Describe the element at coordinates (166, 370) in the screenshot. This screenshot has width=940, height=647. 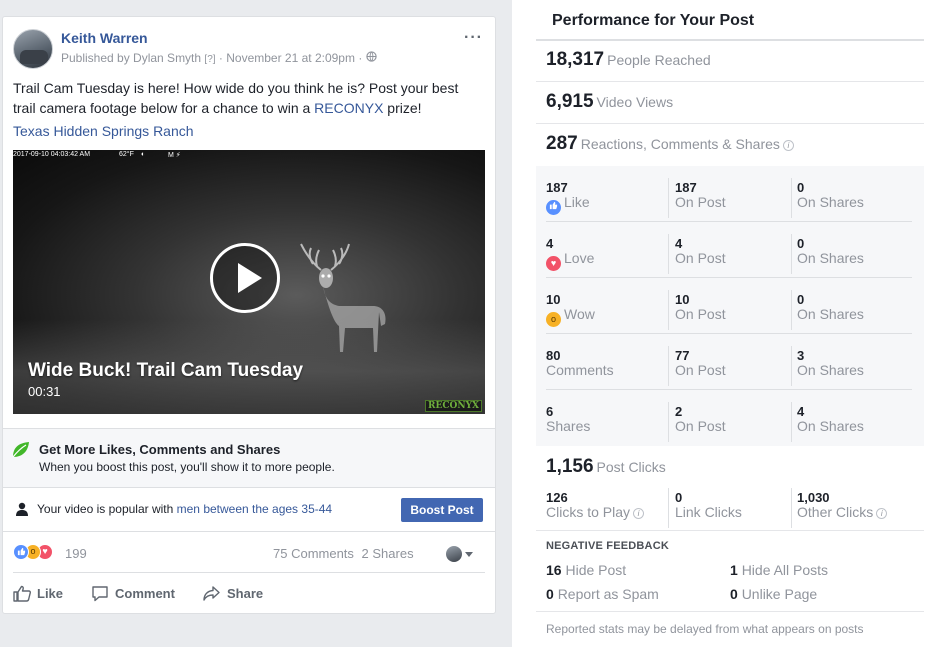
I see `video-title: Wide Buck! Trail Cam Tuesday` at that location.